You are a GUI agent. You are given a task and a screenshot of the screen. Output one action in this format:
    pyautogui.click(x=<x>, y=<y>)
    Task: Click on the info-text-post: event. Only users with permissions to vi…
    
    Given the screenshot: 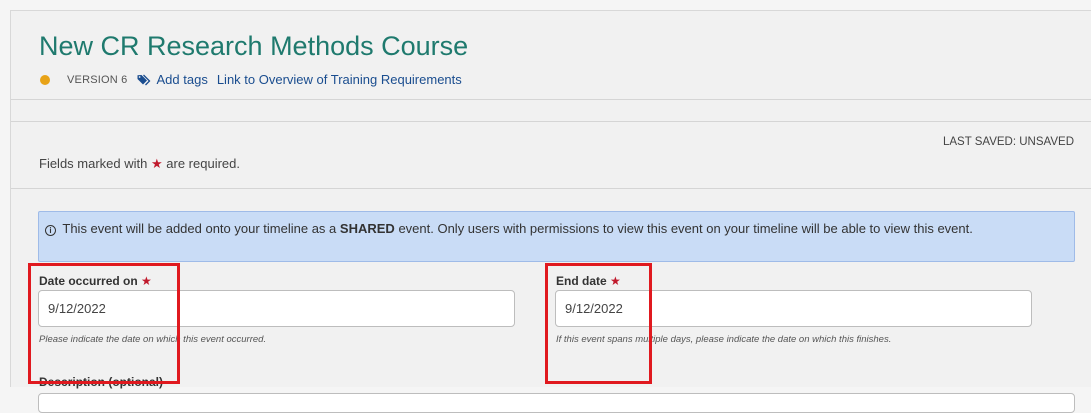 What is the action you would take?
    pyautogui.click(x=685, y=228)
    